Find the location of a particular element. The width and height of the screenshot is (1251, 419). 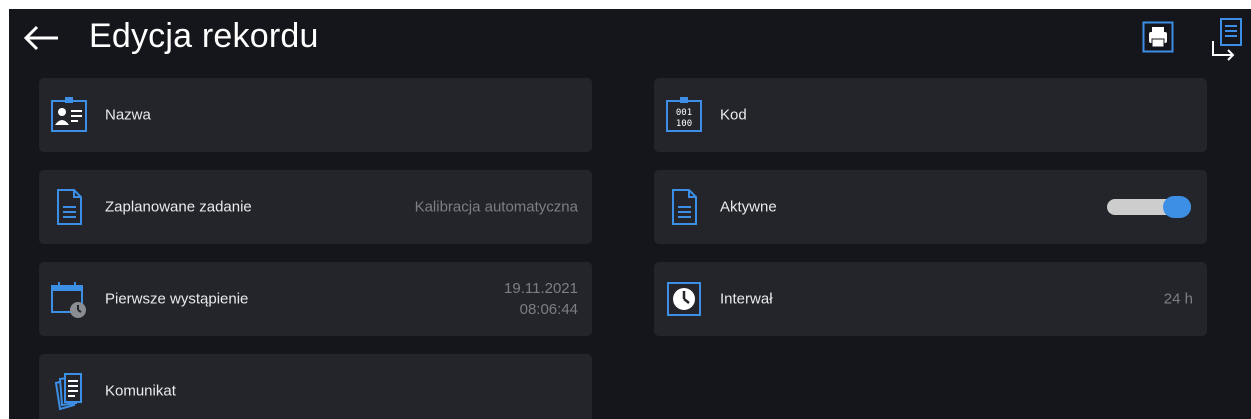

field-value-datetime: 19.11.2021 08:06:44 is located at coordinates (541, 299).